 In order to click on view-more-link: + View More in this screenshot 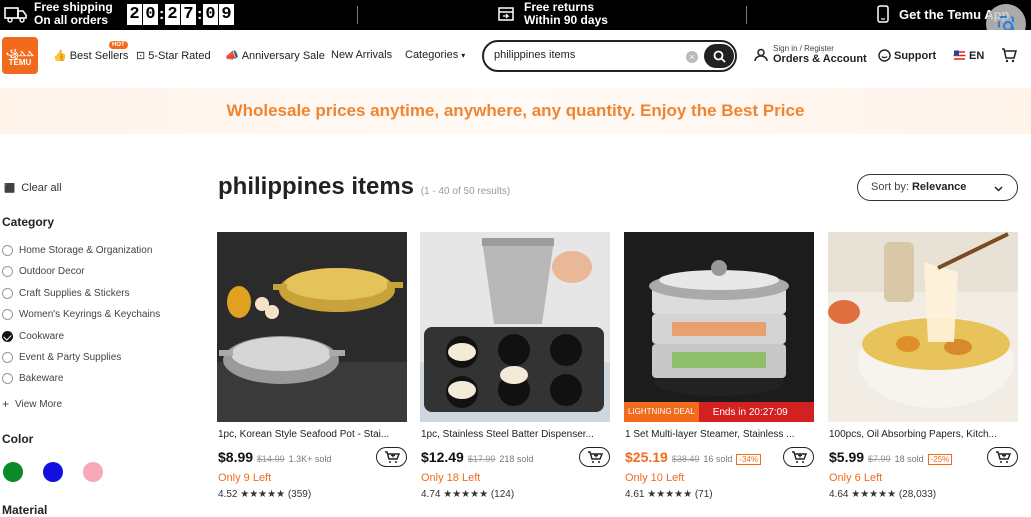, I will do `click(32, 404)`.